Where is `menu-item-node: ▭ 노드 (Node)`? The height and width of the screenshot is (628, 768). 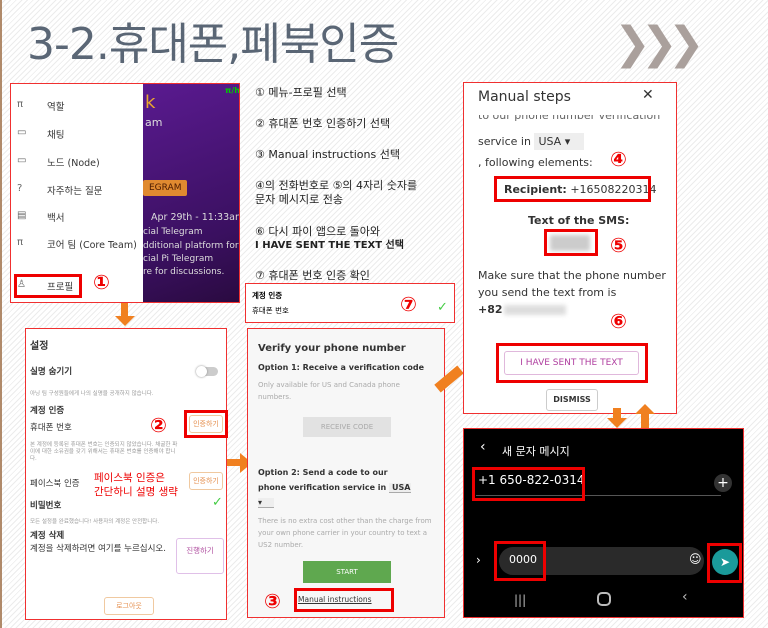
menu-item-node: ▭ 노드 (Node) is located at coordinates (58, 162).